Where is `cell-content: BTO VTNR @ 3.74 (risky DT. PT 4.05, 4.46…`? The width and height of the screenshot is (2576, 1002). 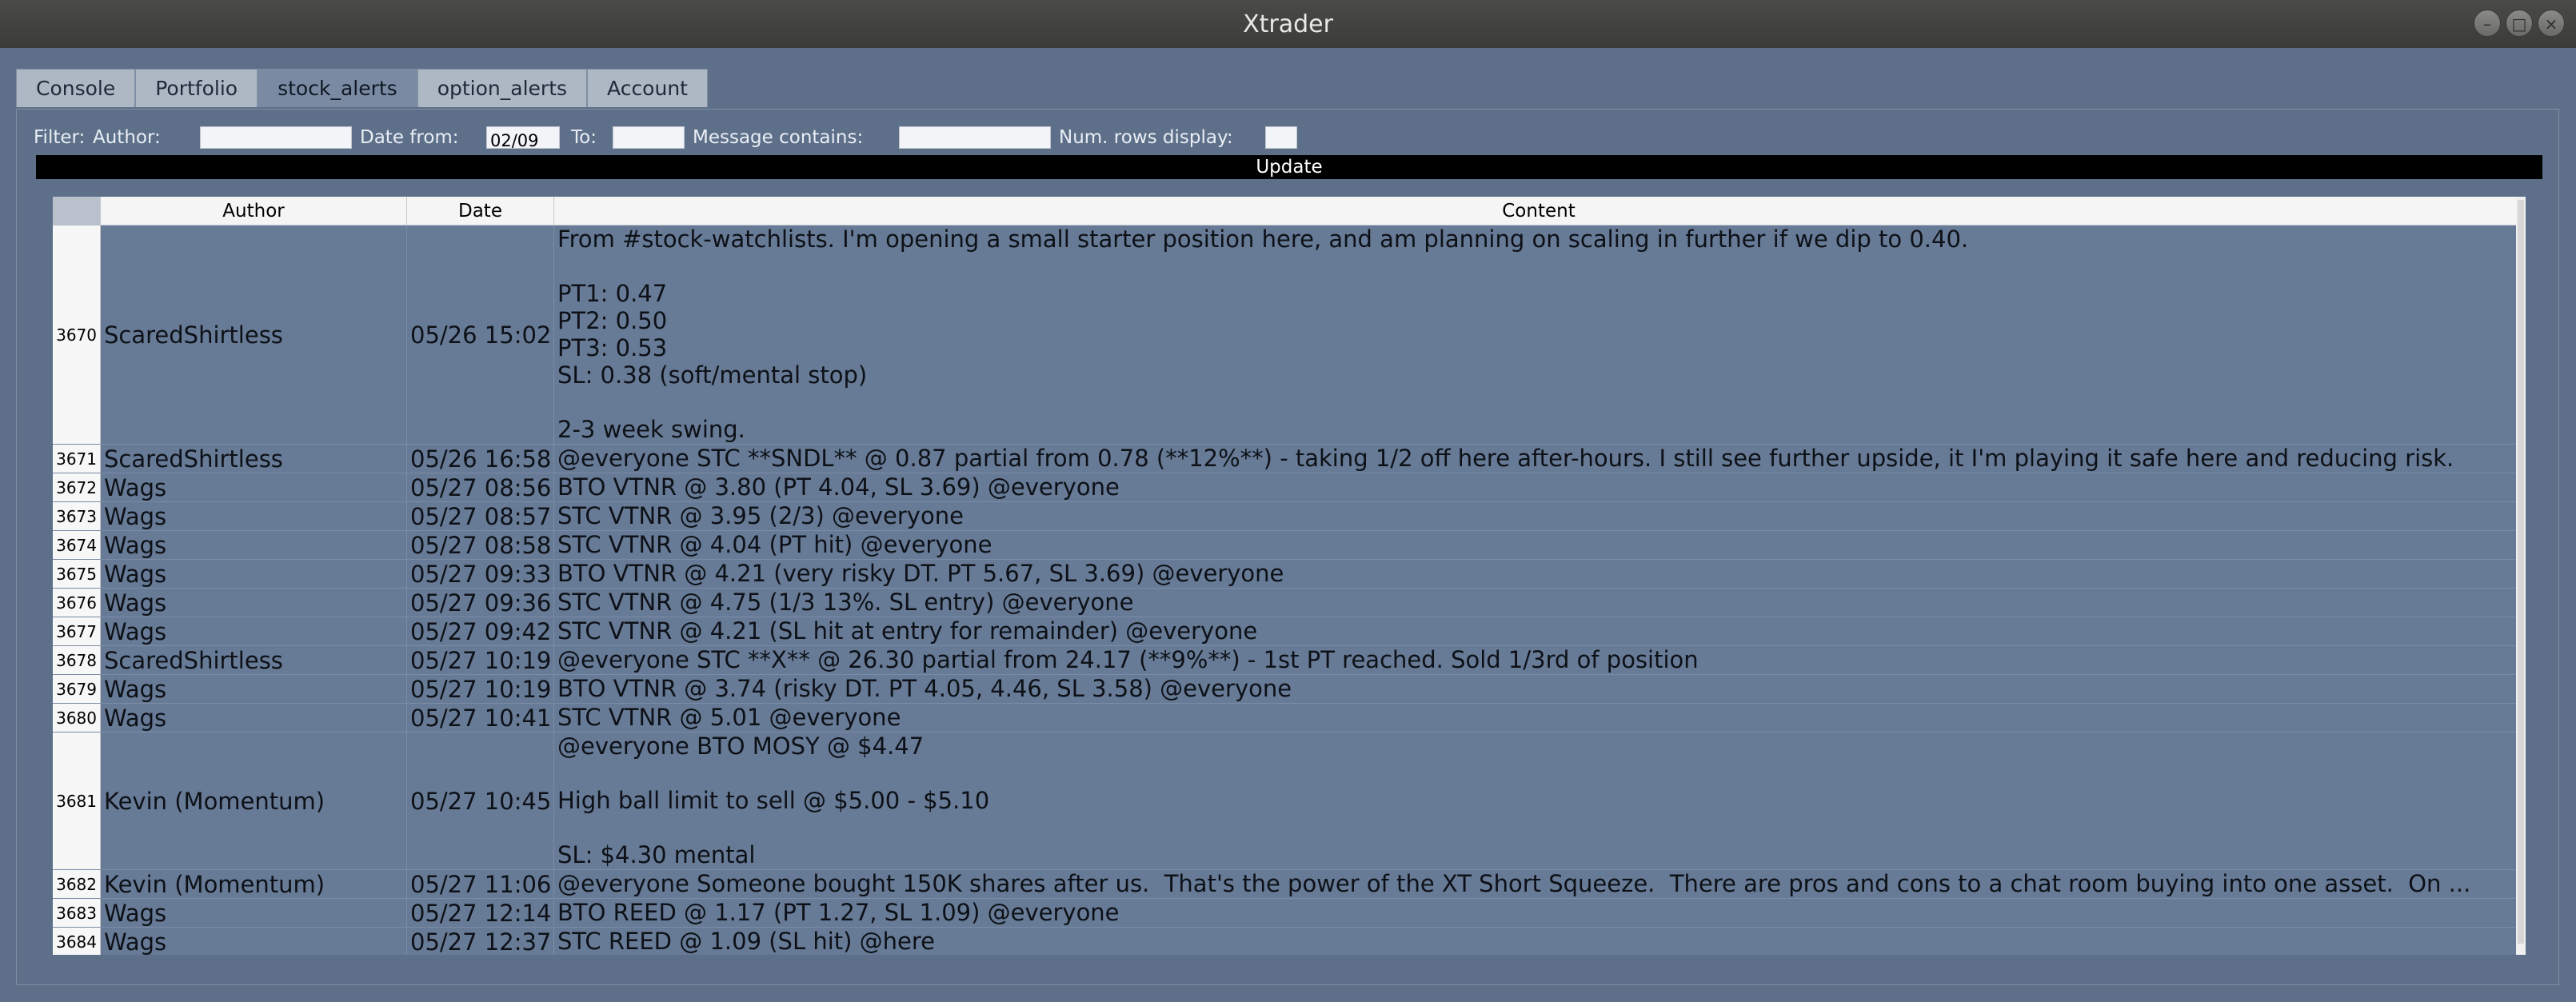
cell-content: BTO VTNR @ 3.74 (risky DT. PT 4.05, 4.46… is located at coordinates (924, 689).